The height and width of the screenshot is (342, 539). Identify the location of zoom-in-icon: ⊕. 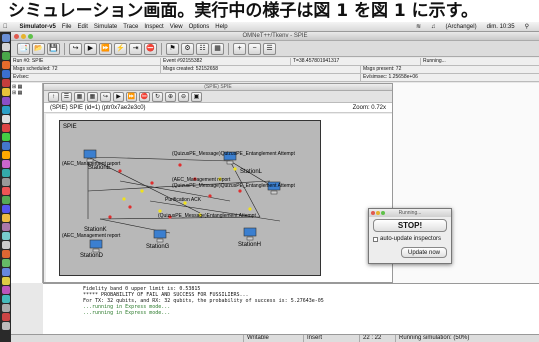
(170, 96).